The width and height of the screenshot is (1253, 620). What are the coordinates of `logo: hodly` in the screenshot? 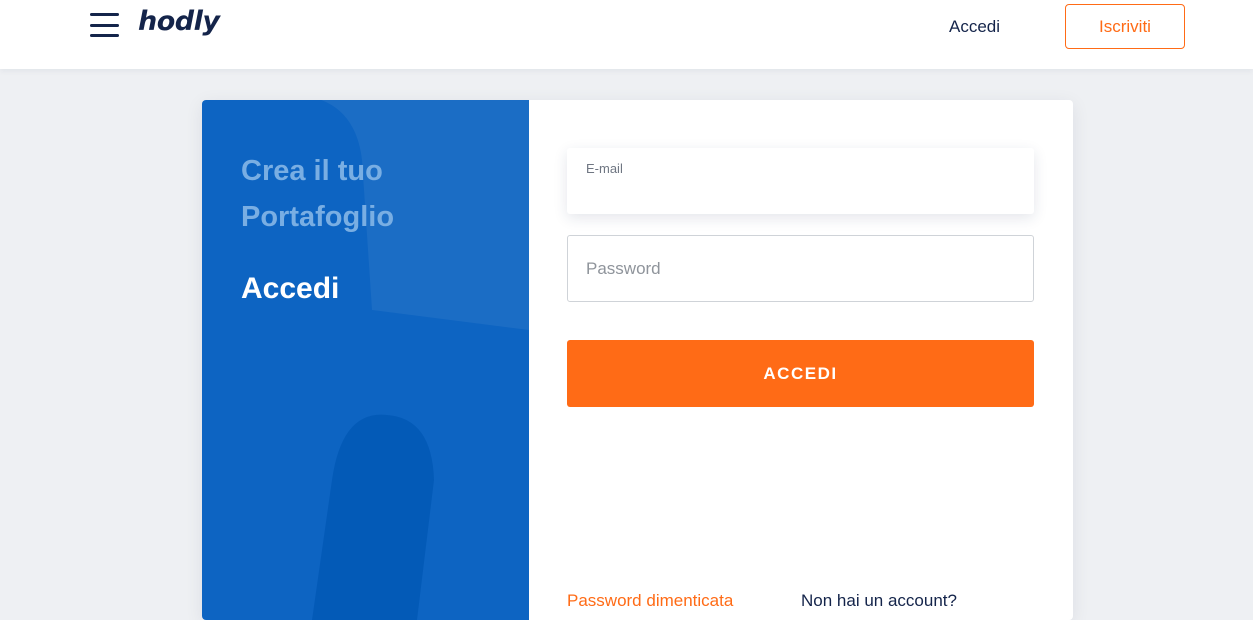 It's located at (179, 21).